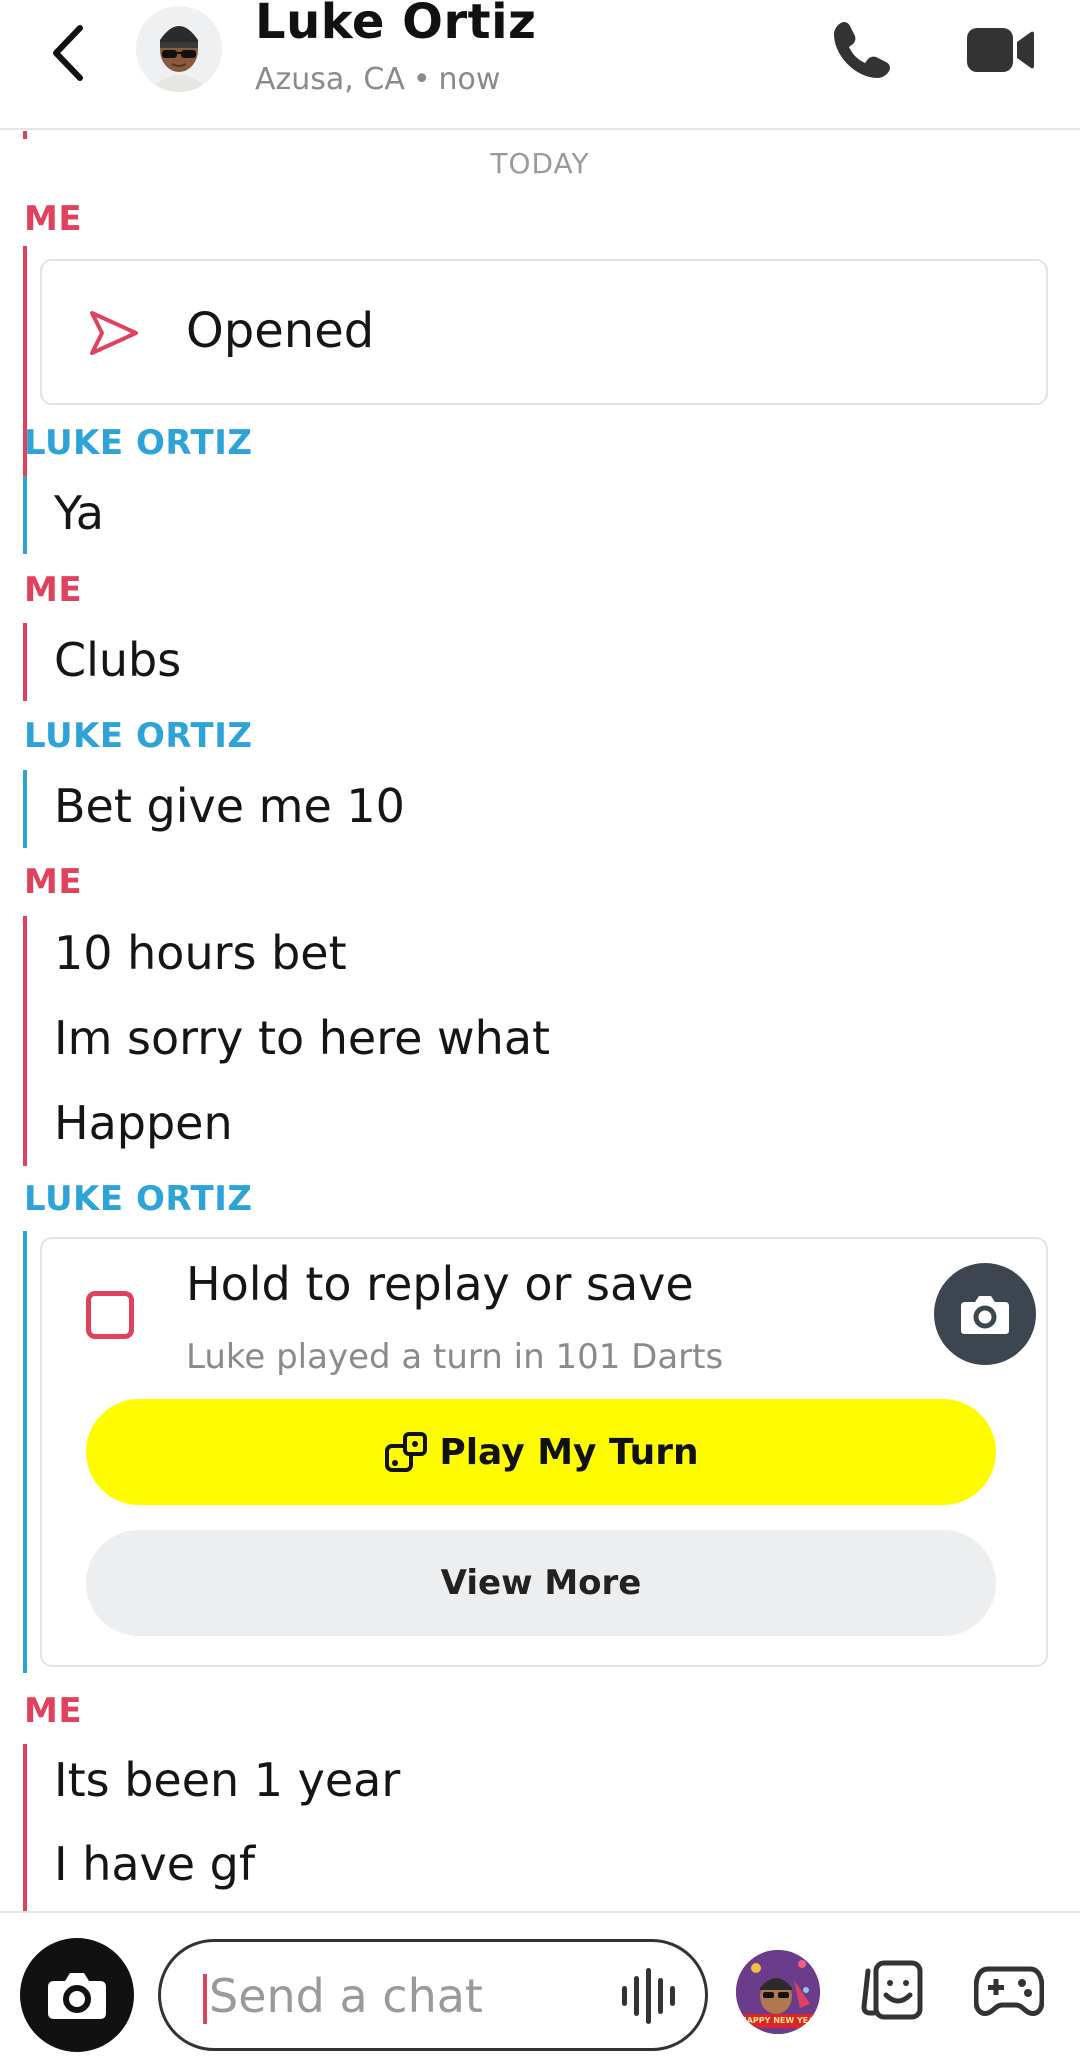 Image resolution: width=1080 pixels, height=2072 pixels. What do you see at coordinates (330, 79) in the screenshot?
I see `friend-location: Azusa, CA` at bounding box center [330, 79].